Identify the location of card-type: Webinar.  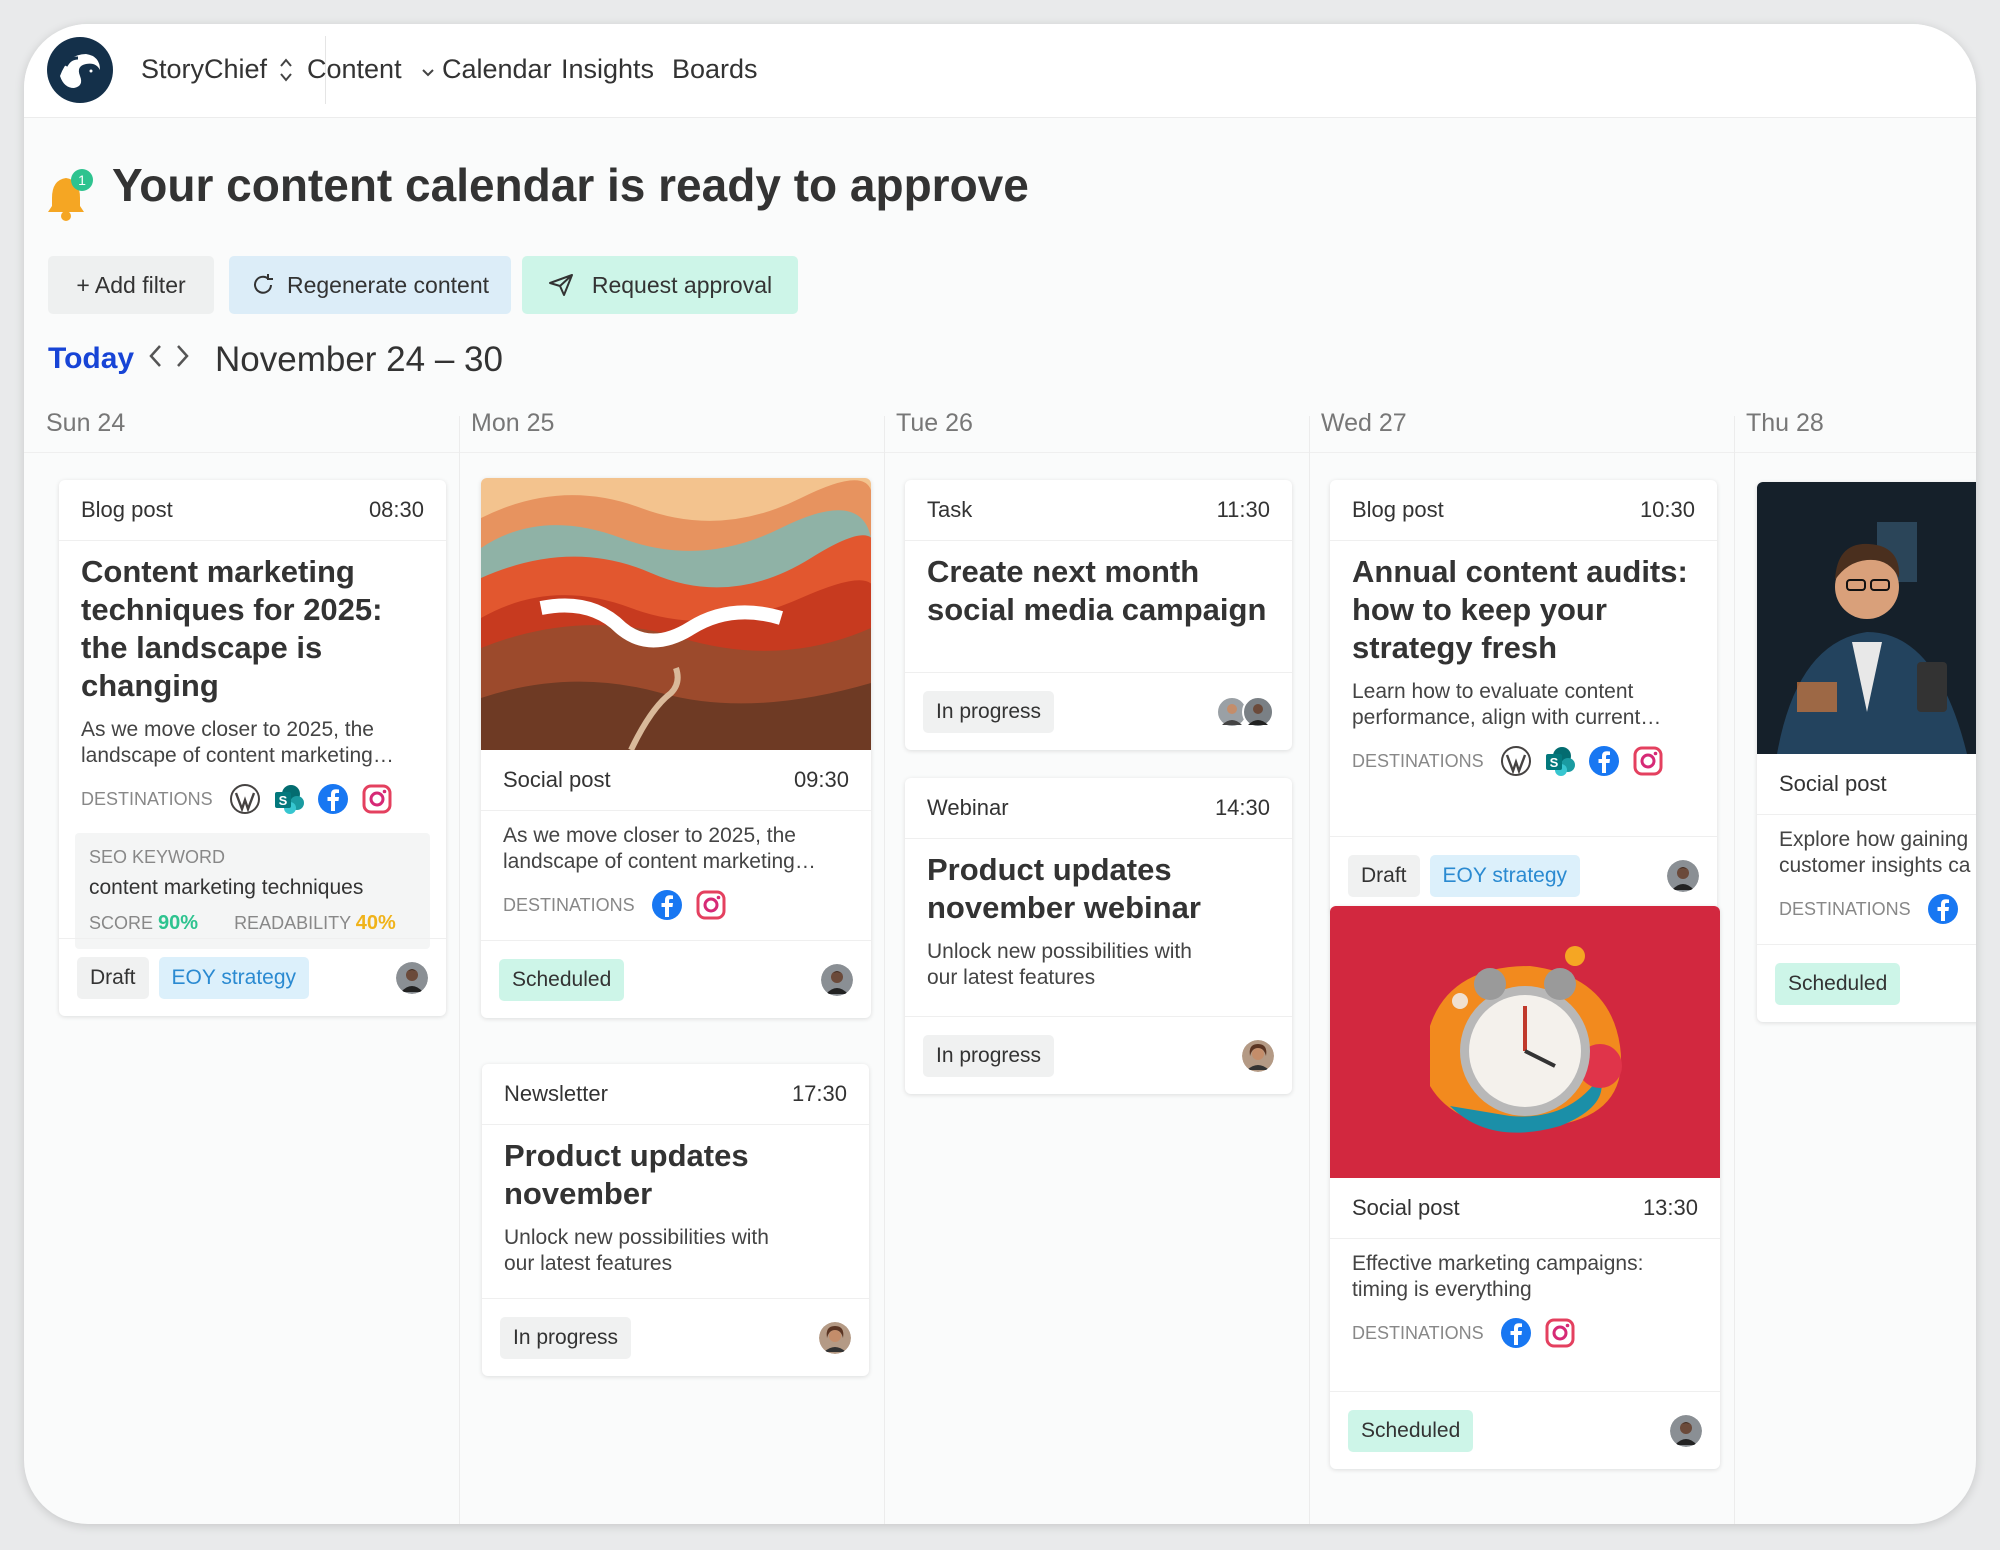
(968, 807).